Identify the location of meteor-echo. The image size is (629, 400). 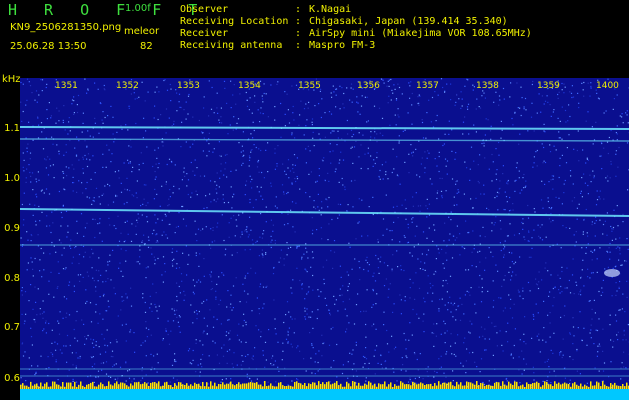
(612, 273).